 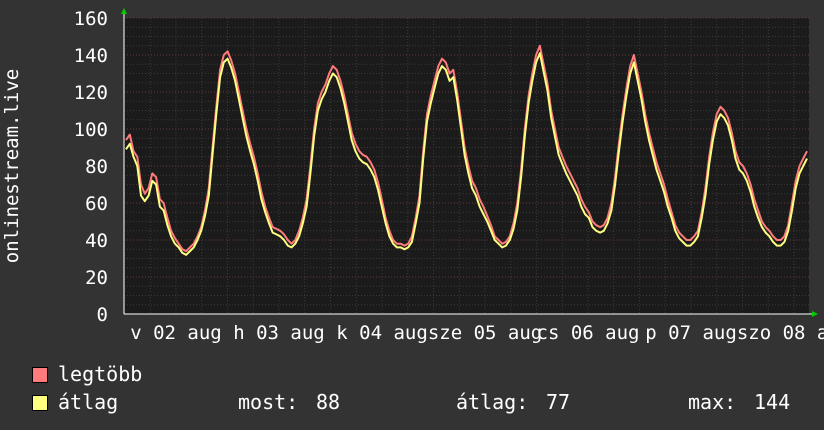 I want to click on x-tick-label: szo 08 aug, so click(x=780, y=333).